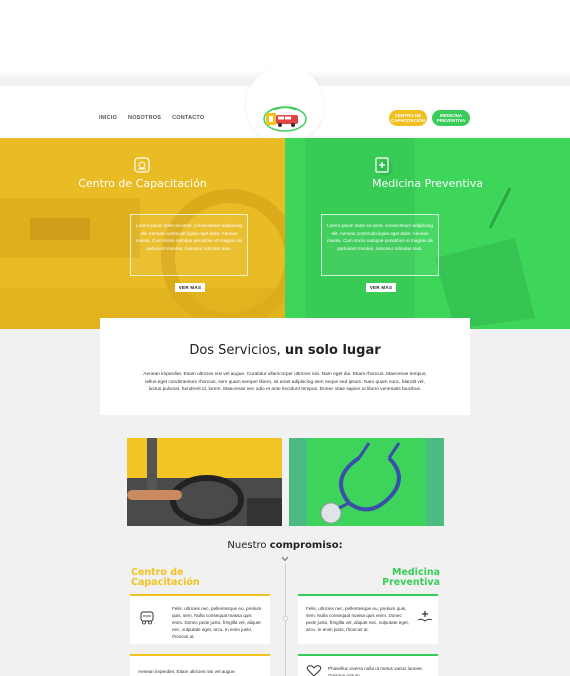 This screenshot has width=570, height=676. I want to click on medicina-preventiva-button: MEDICINA PREVENTIVA, so click(451, 118).